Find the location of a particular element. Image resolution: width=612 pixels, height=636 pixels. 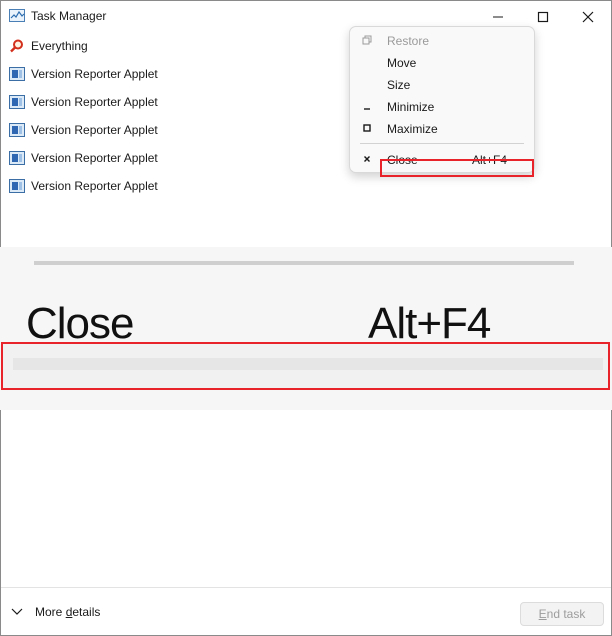

menu-separator is located at coordinates (442, 143).